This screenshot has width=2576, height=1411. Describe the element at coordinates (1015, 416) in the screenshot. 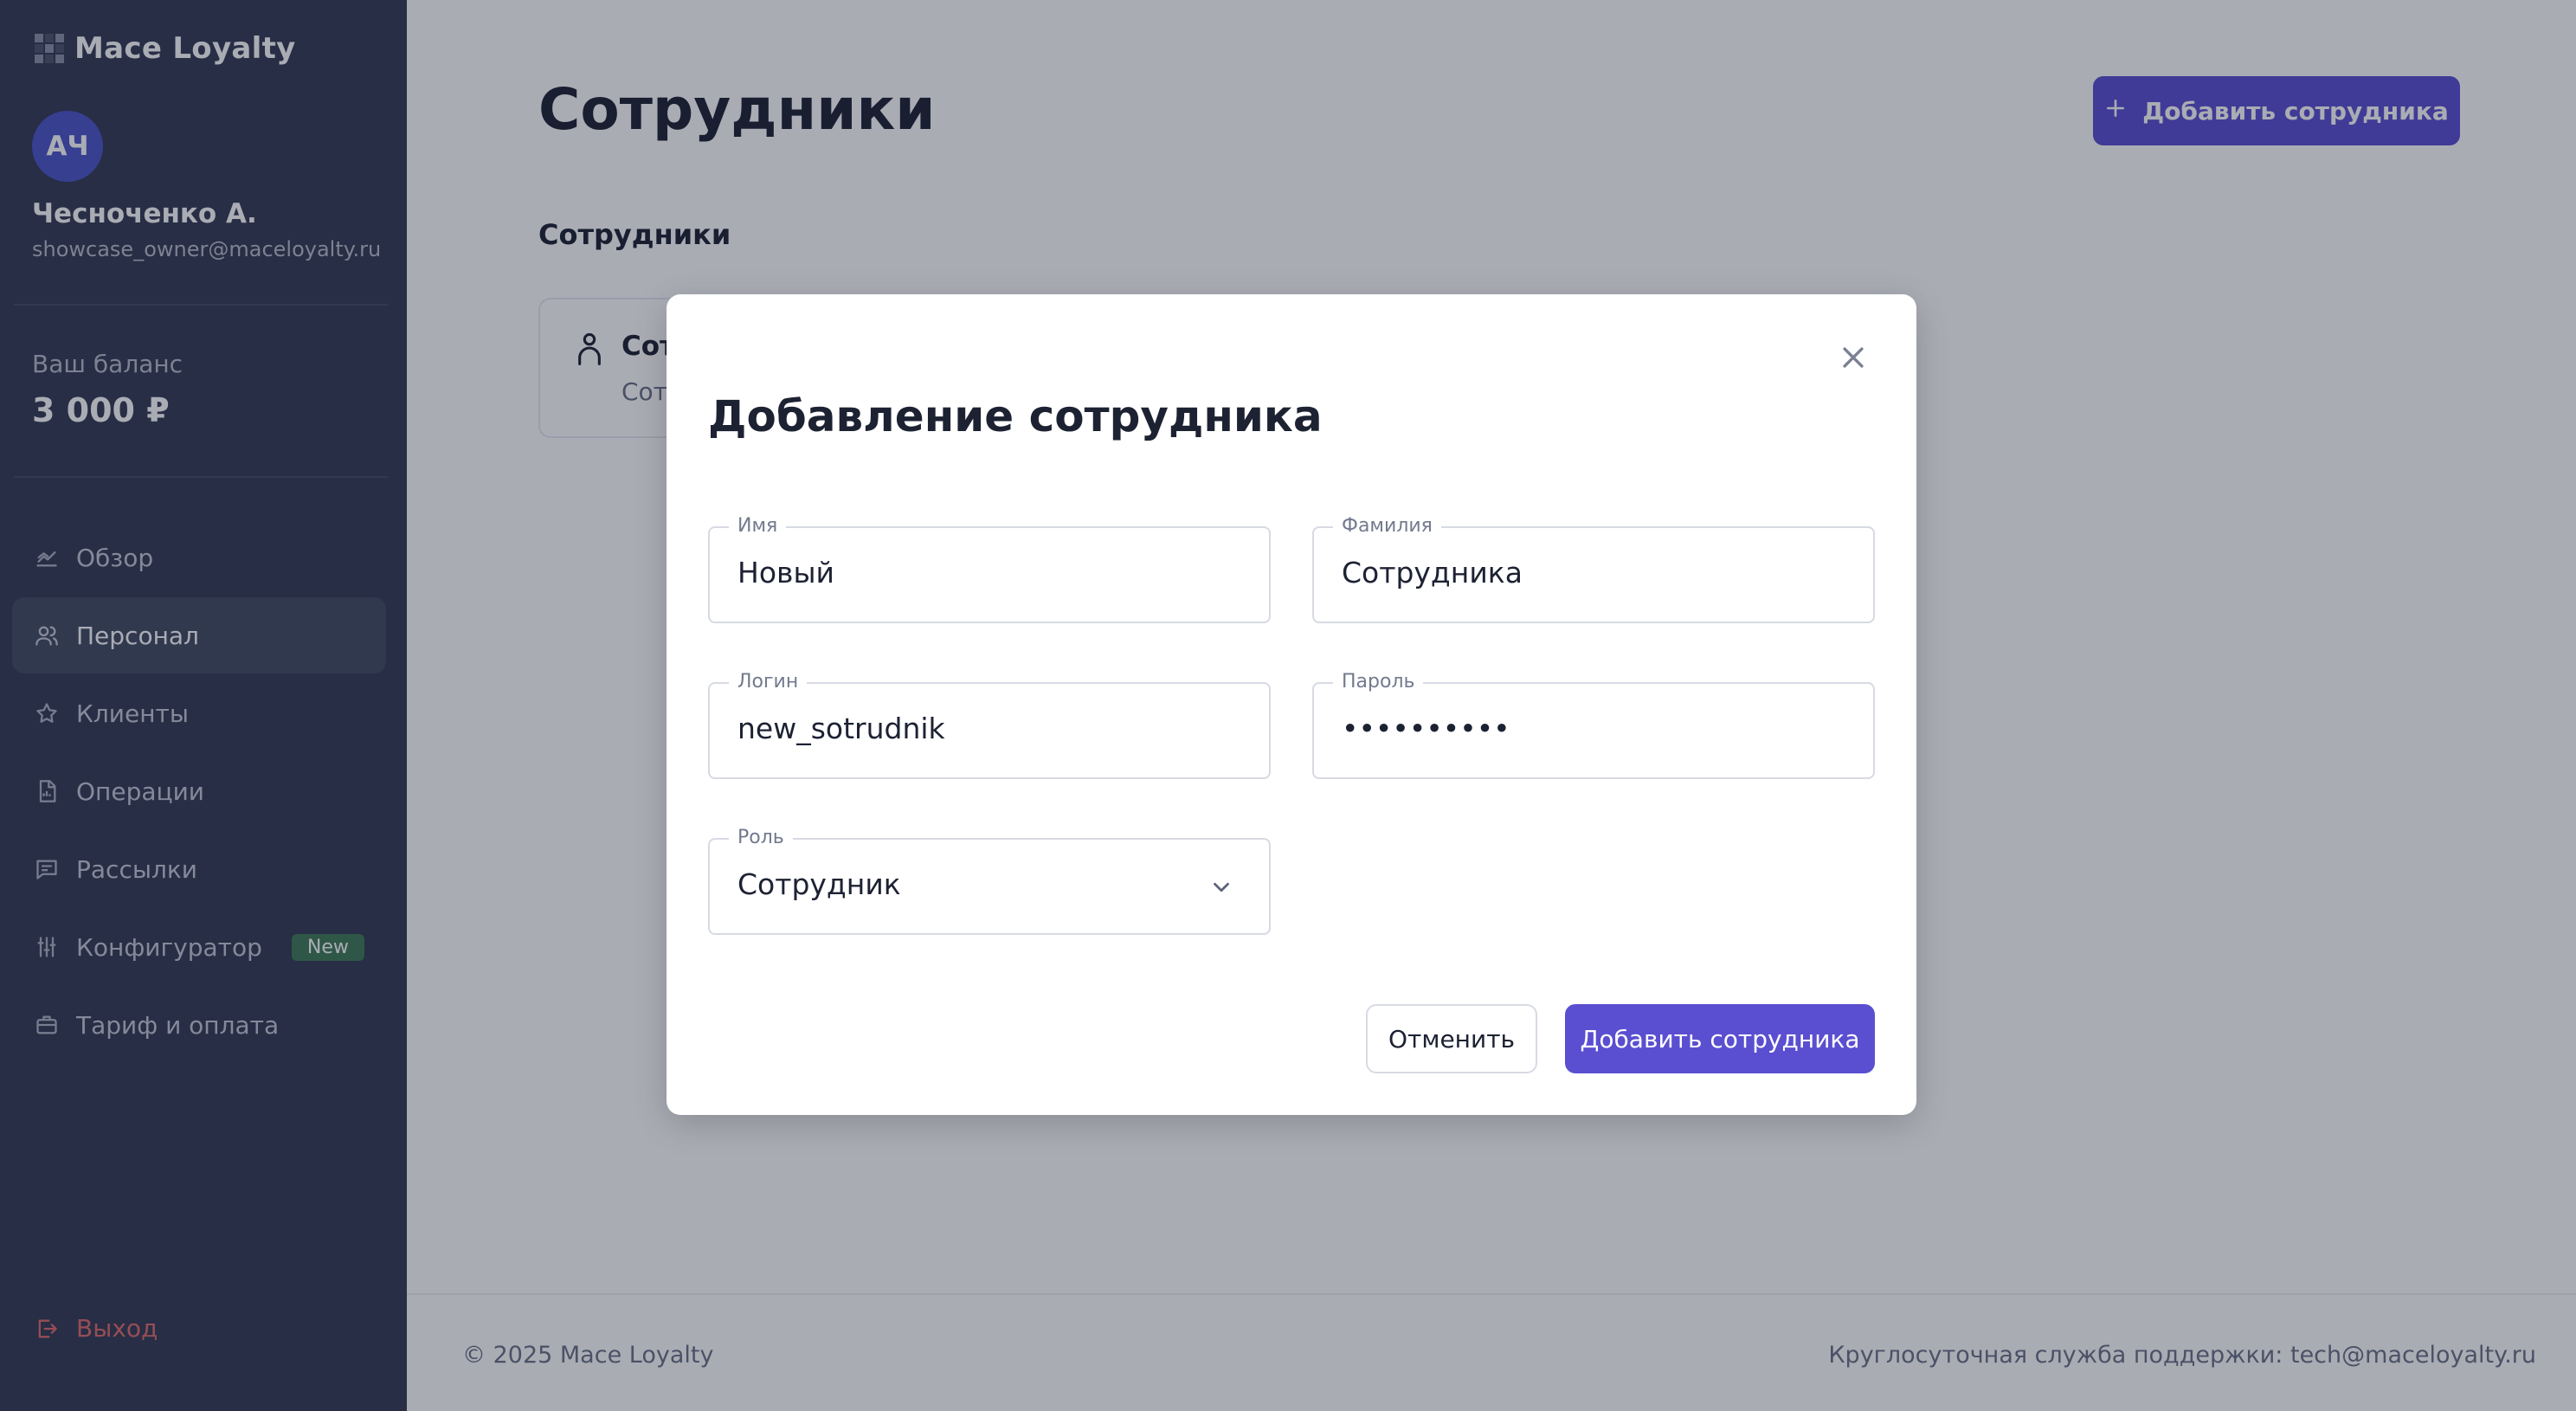

I see `dialog-title: Добавление сотрудника` at that location.